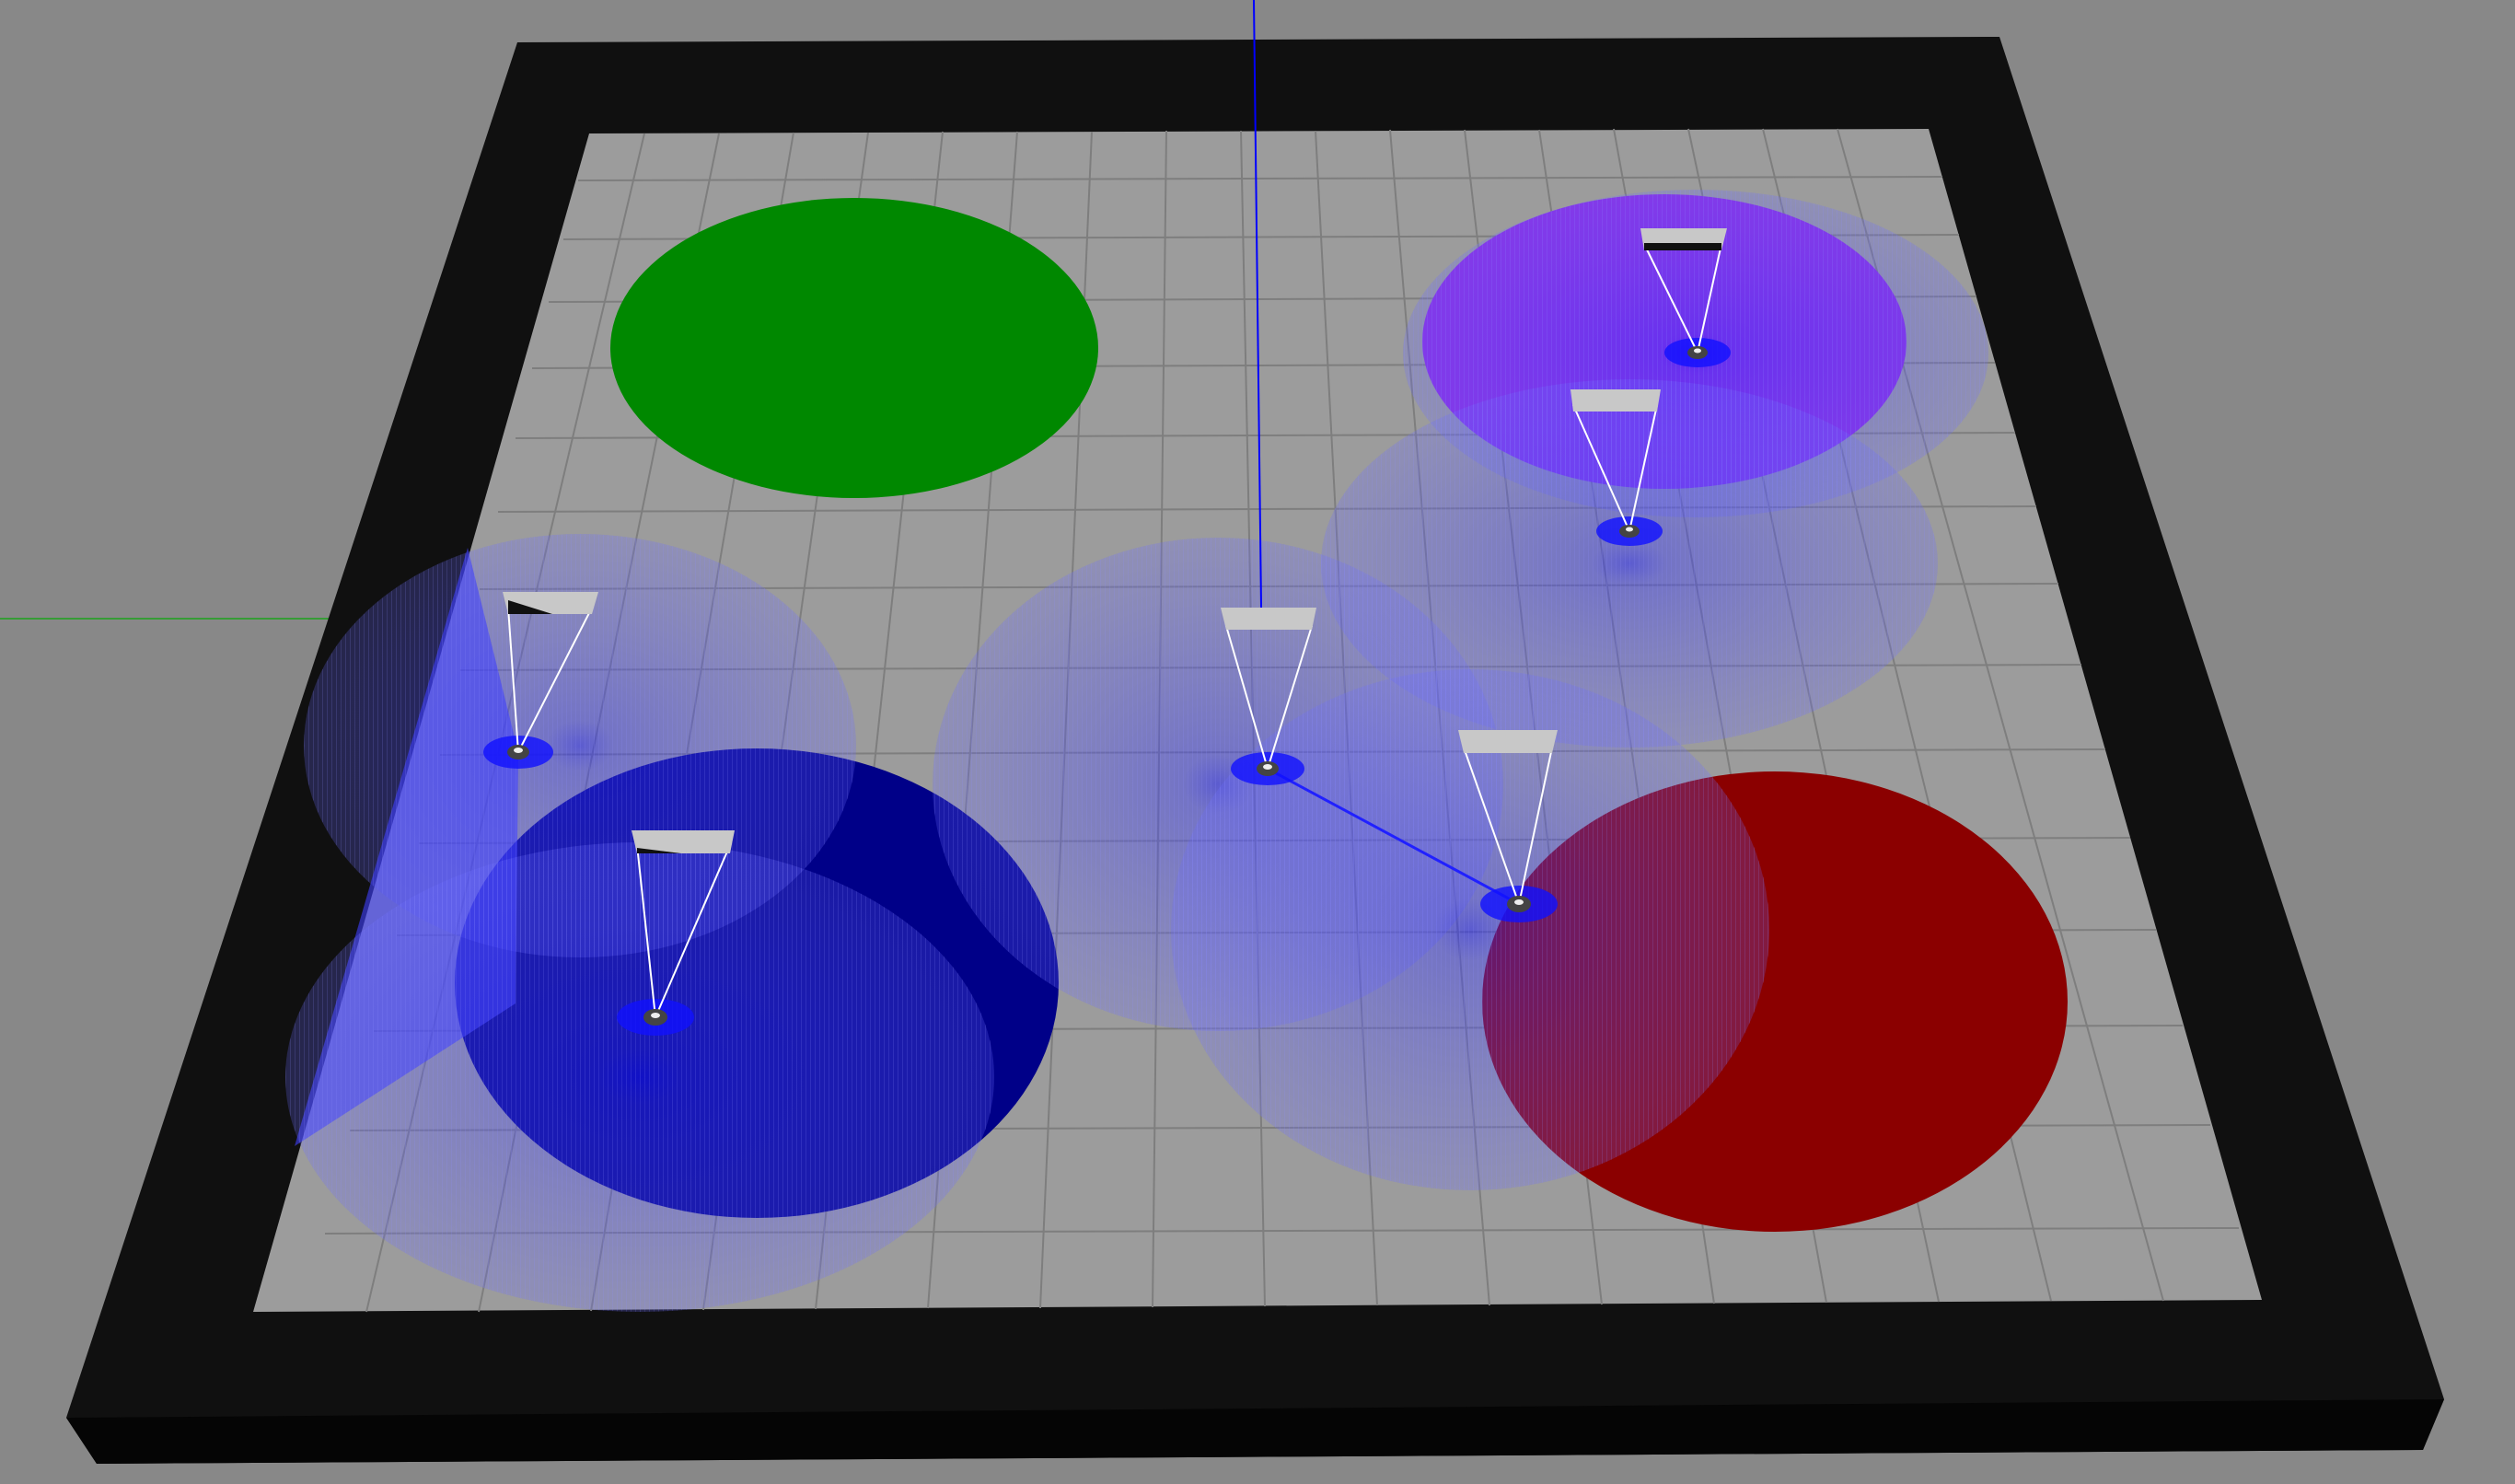 This screenshot has width=2515, height=1484. Describe the element at coordinates (1615, 400) in the screenshot. I see `camera-panel-right-middle` at that location.